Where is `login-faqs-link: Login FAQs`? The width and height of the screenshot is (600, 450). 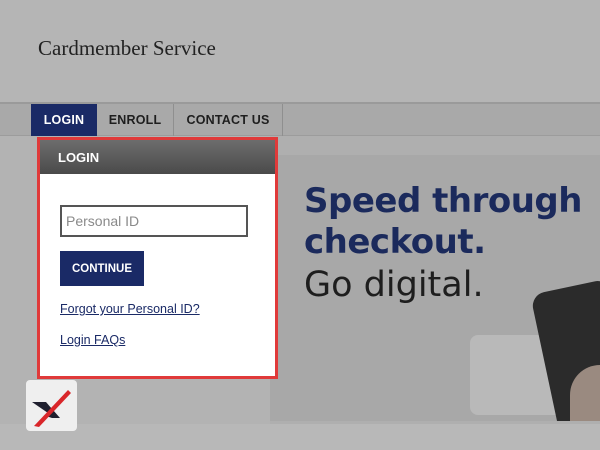
login-faqs-link: Login FAQs is located at coordinates (92, 340).